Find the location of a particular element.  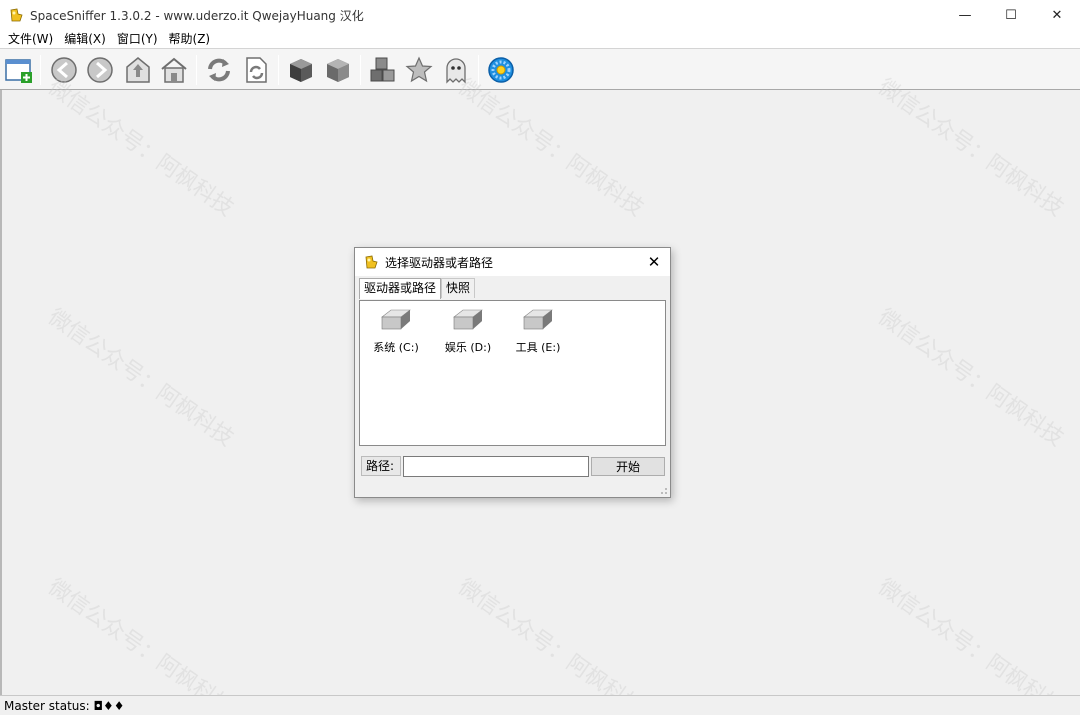

home-button is located at coordinates (174, 70).